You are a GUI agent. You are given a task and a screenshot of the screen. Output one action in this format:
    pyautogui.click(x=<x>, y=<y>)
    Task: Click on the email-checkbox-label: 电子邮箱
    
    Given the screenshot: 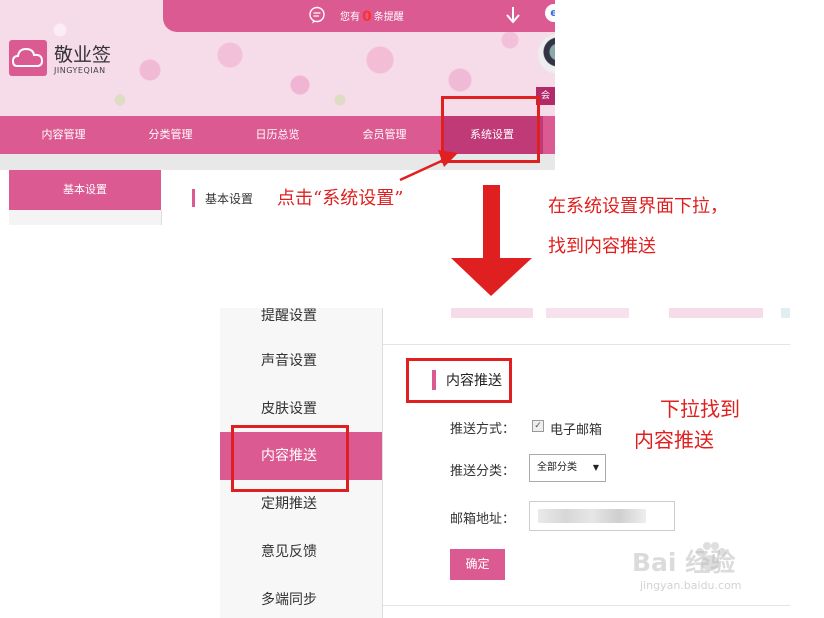 What is the action you would take?
    pyautogui.click(x=576, y=428)
    